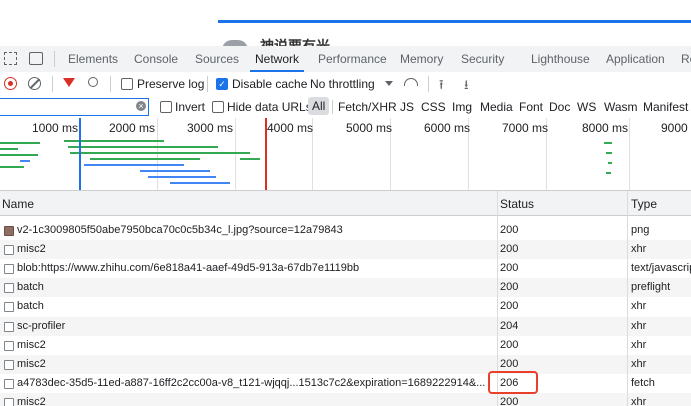 This screenshot has width=691, height=406. Describe the element at coordinates (389, 83) in the screenshot. I see `chevron-down-icon` at that location.